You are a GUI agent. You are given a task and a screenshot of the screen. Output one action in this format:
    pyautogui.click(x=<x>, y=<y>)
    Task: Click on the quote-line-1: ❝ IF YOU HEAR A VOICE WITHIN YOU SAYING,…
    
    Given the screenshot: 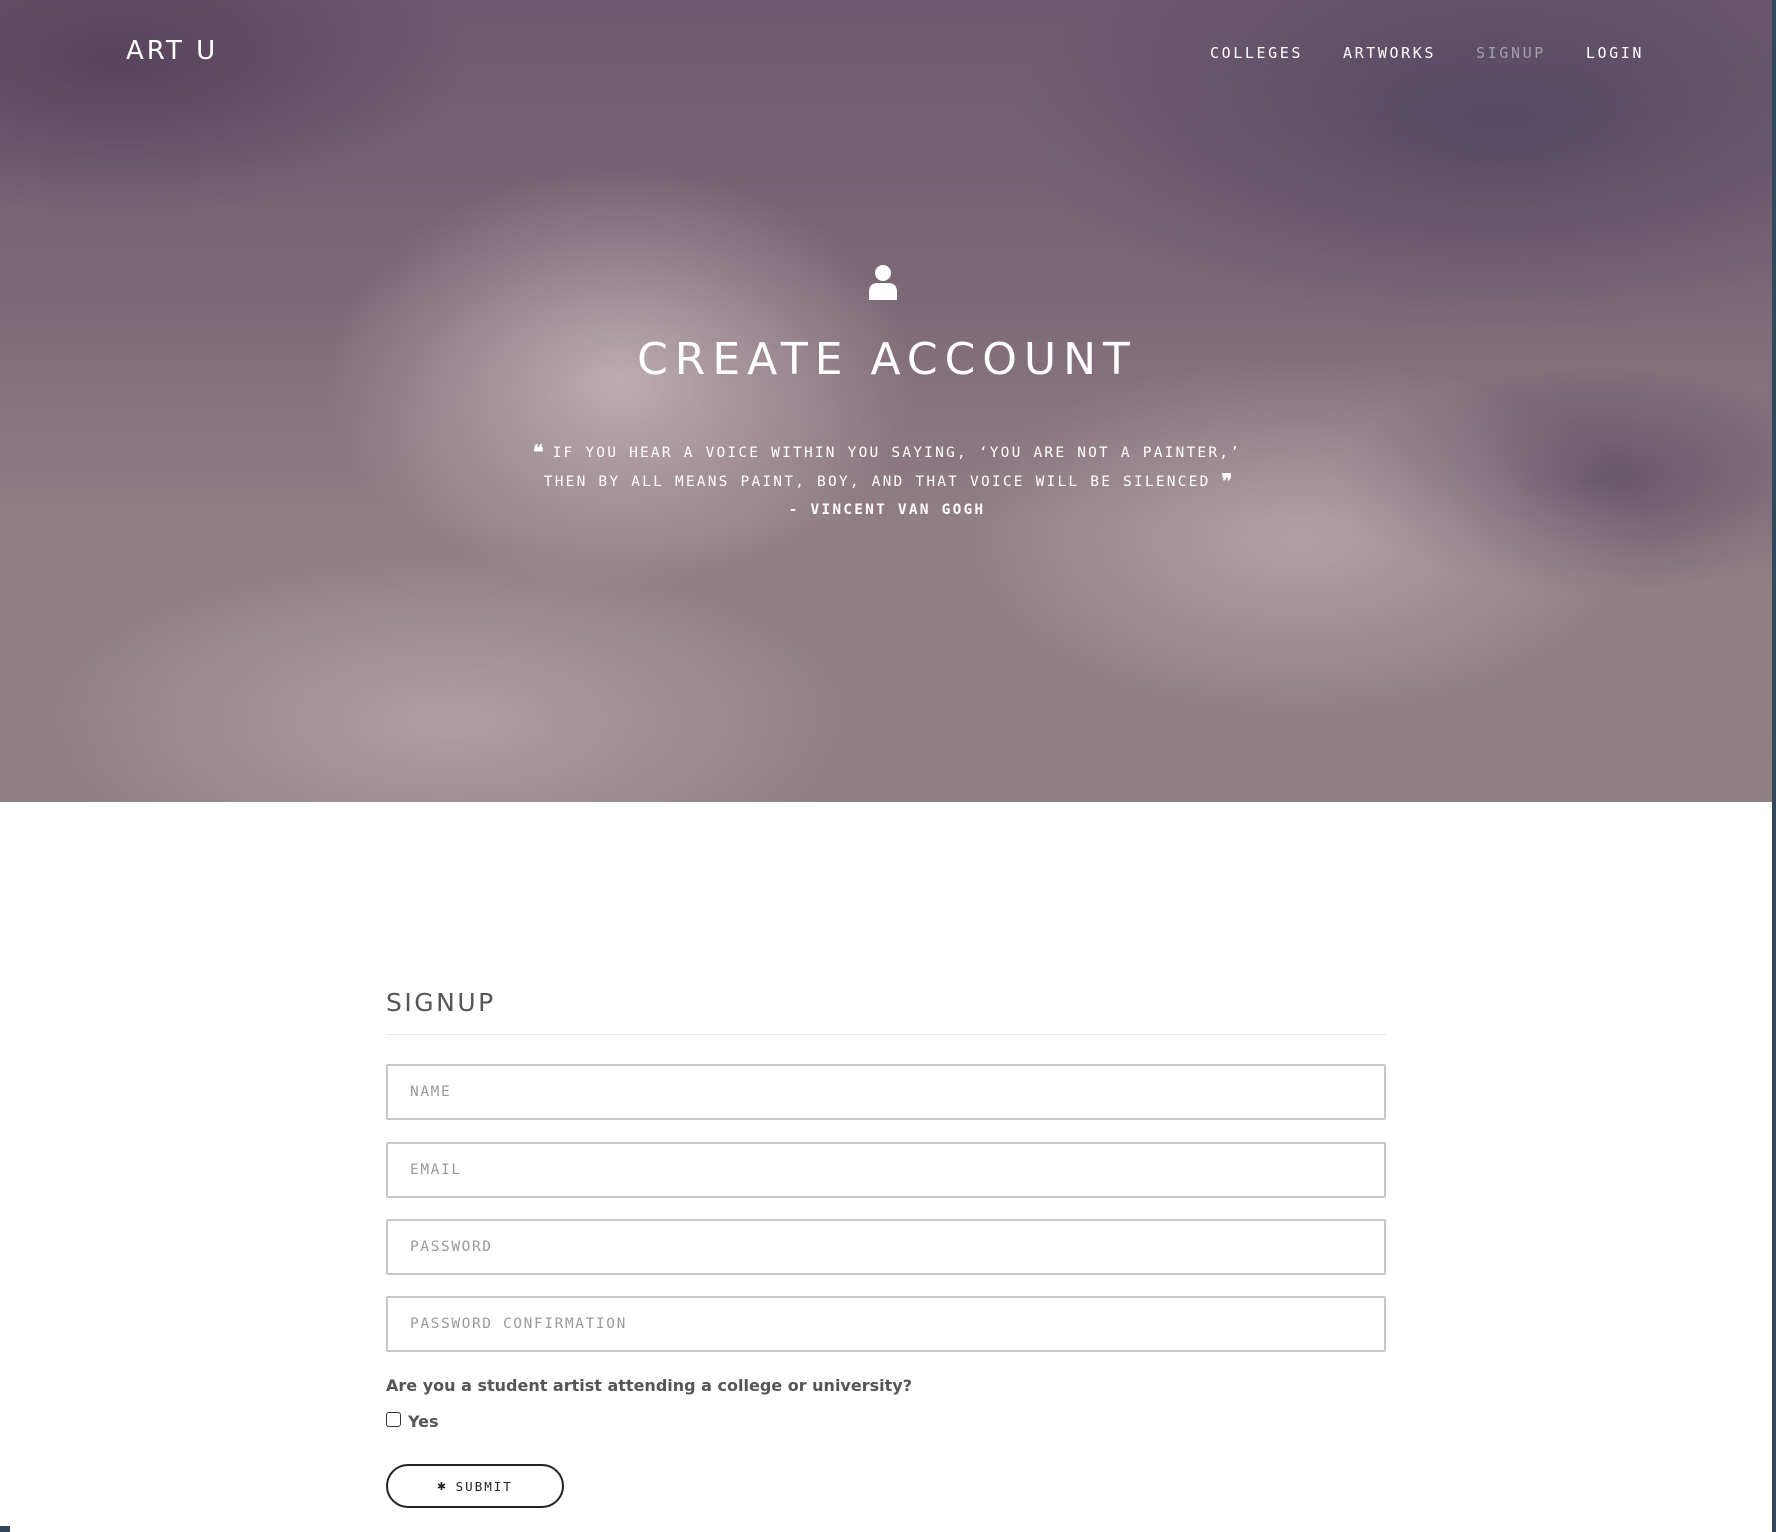 What is the action you would take?
    pyautogui.click(x=887, y=452)
    